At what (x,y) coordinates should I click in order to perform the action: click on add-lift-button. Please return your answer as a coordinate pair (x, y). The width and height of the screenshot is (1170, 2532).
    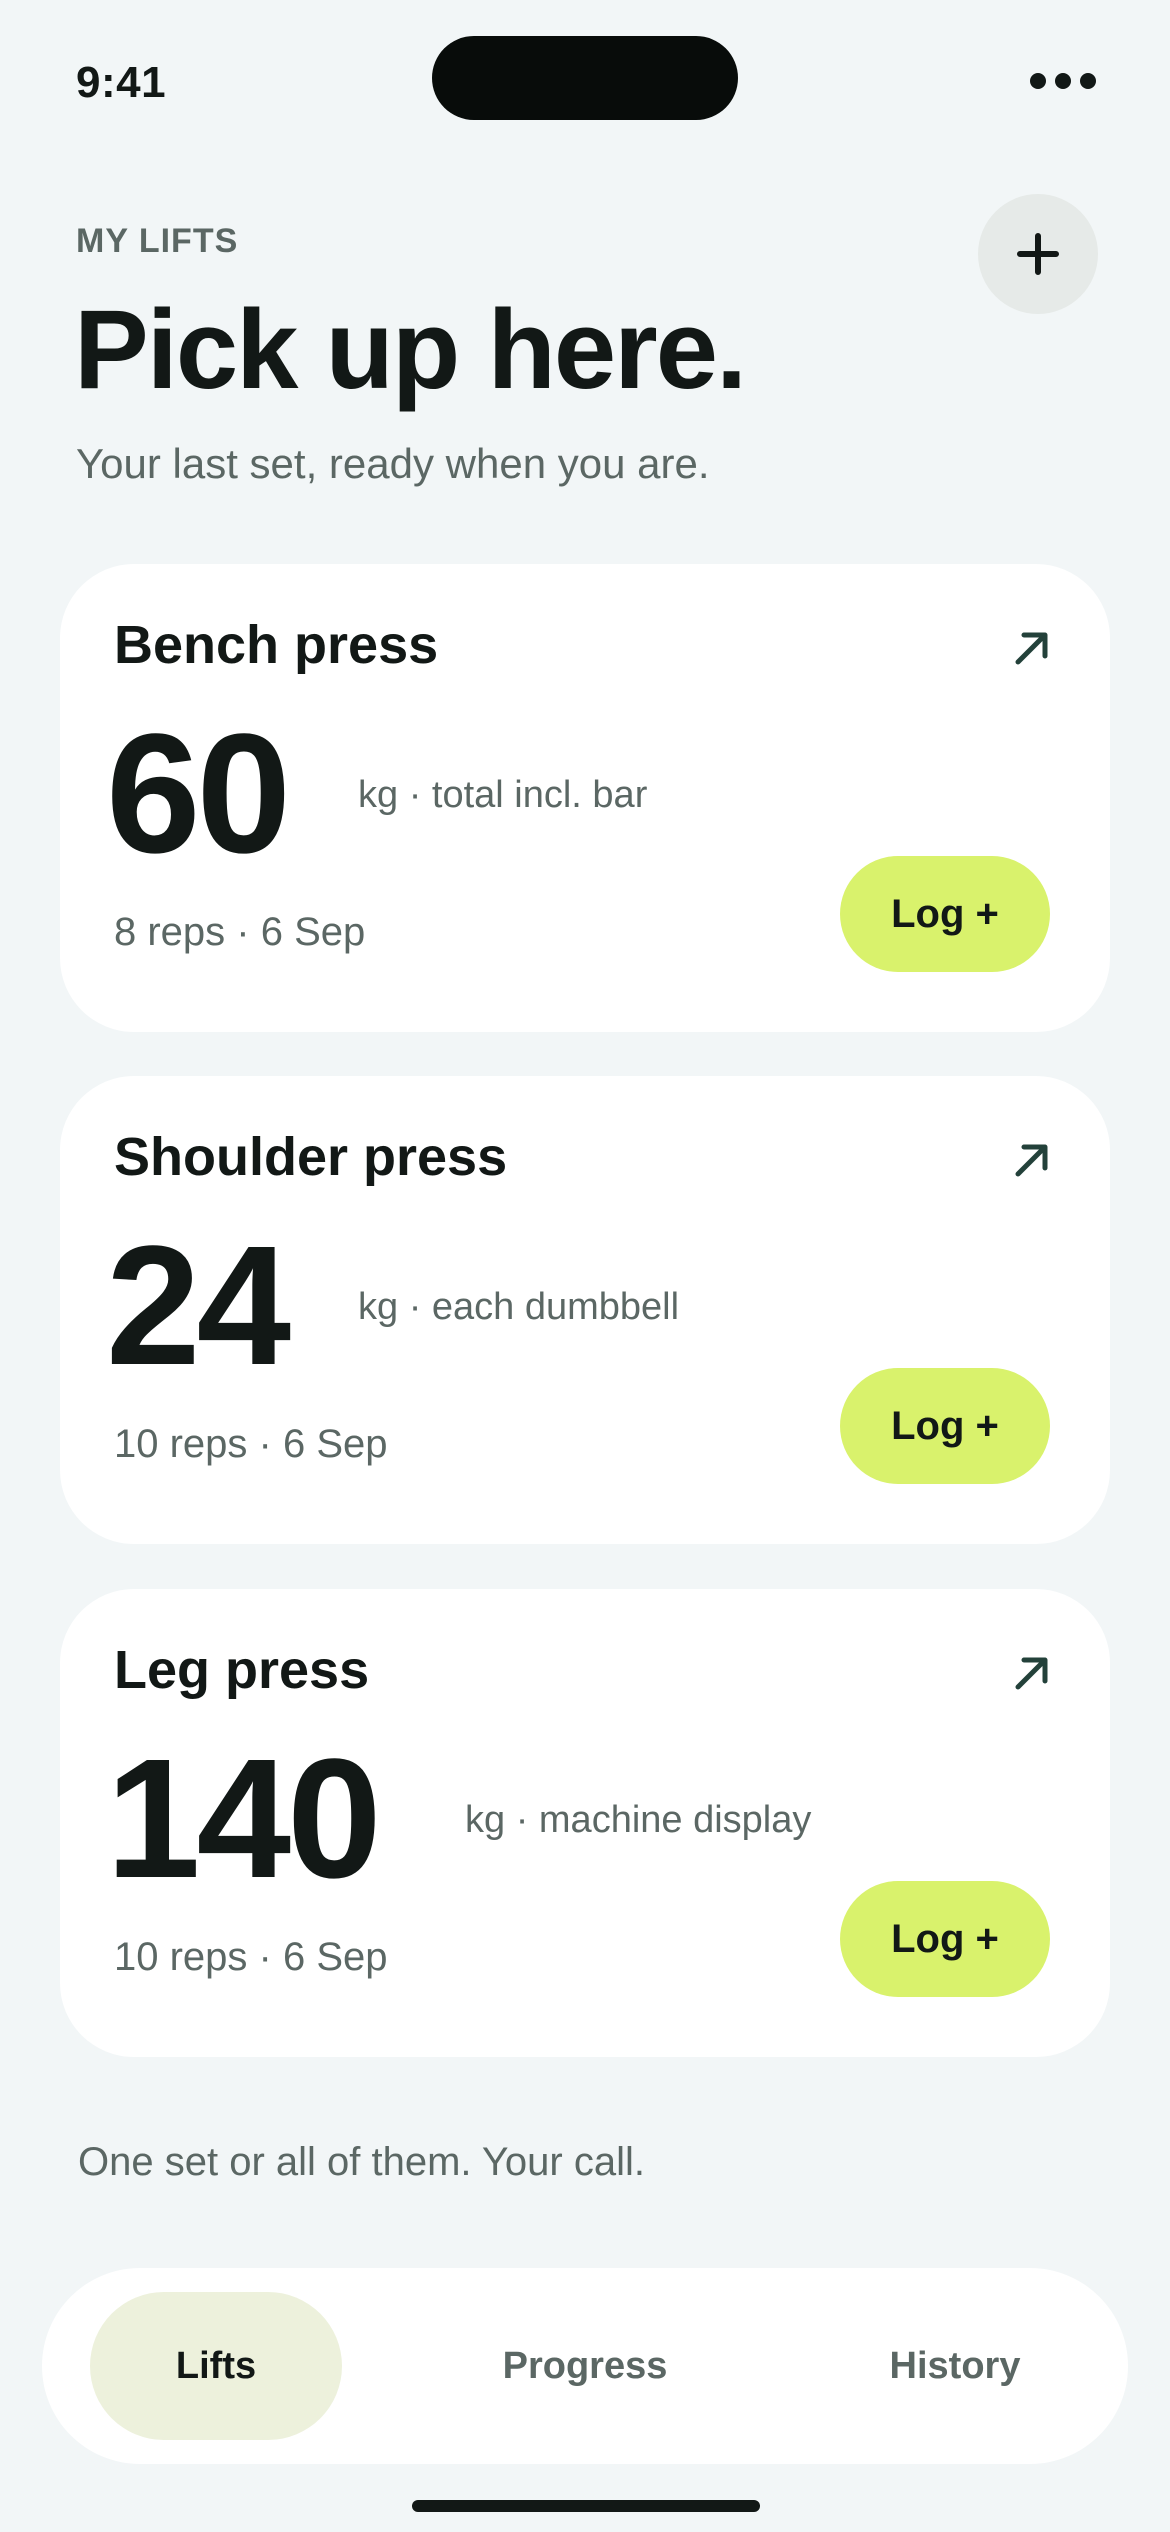
    Looking at the image, I should click on (1038, 254).